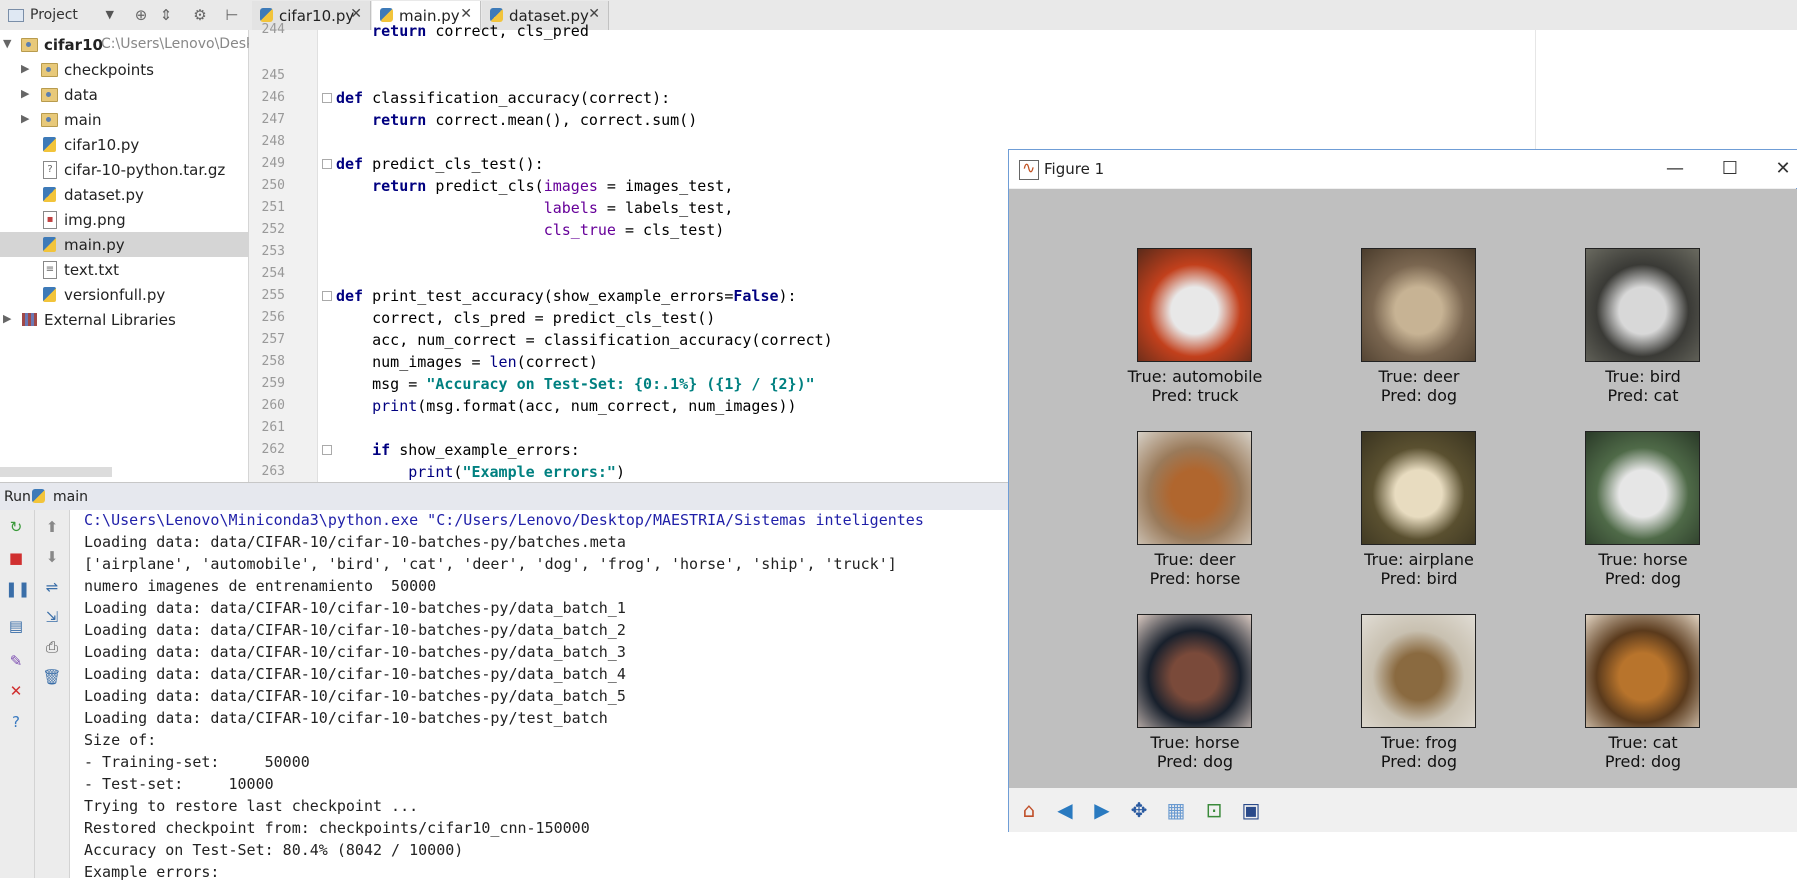 The image size is (1797, 881). I want to click on pred-label: Pred: bird, so click(1419, 578).